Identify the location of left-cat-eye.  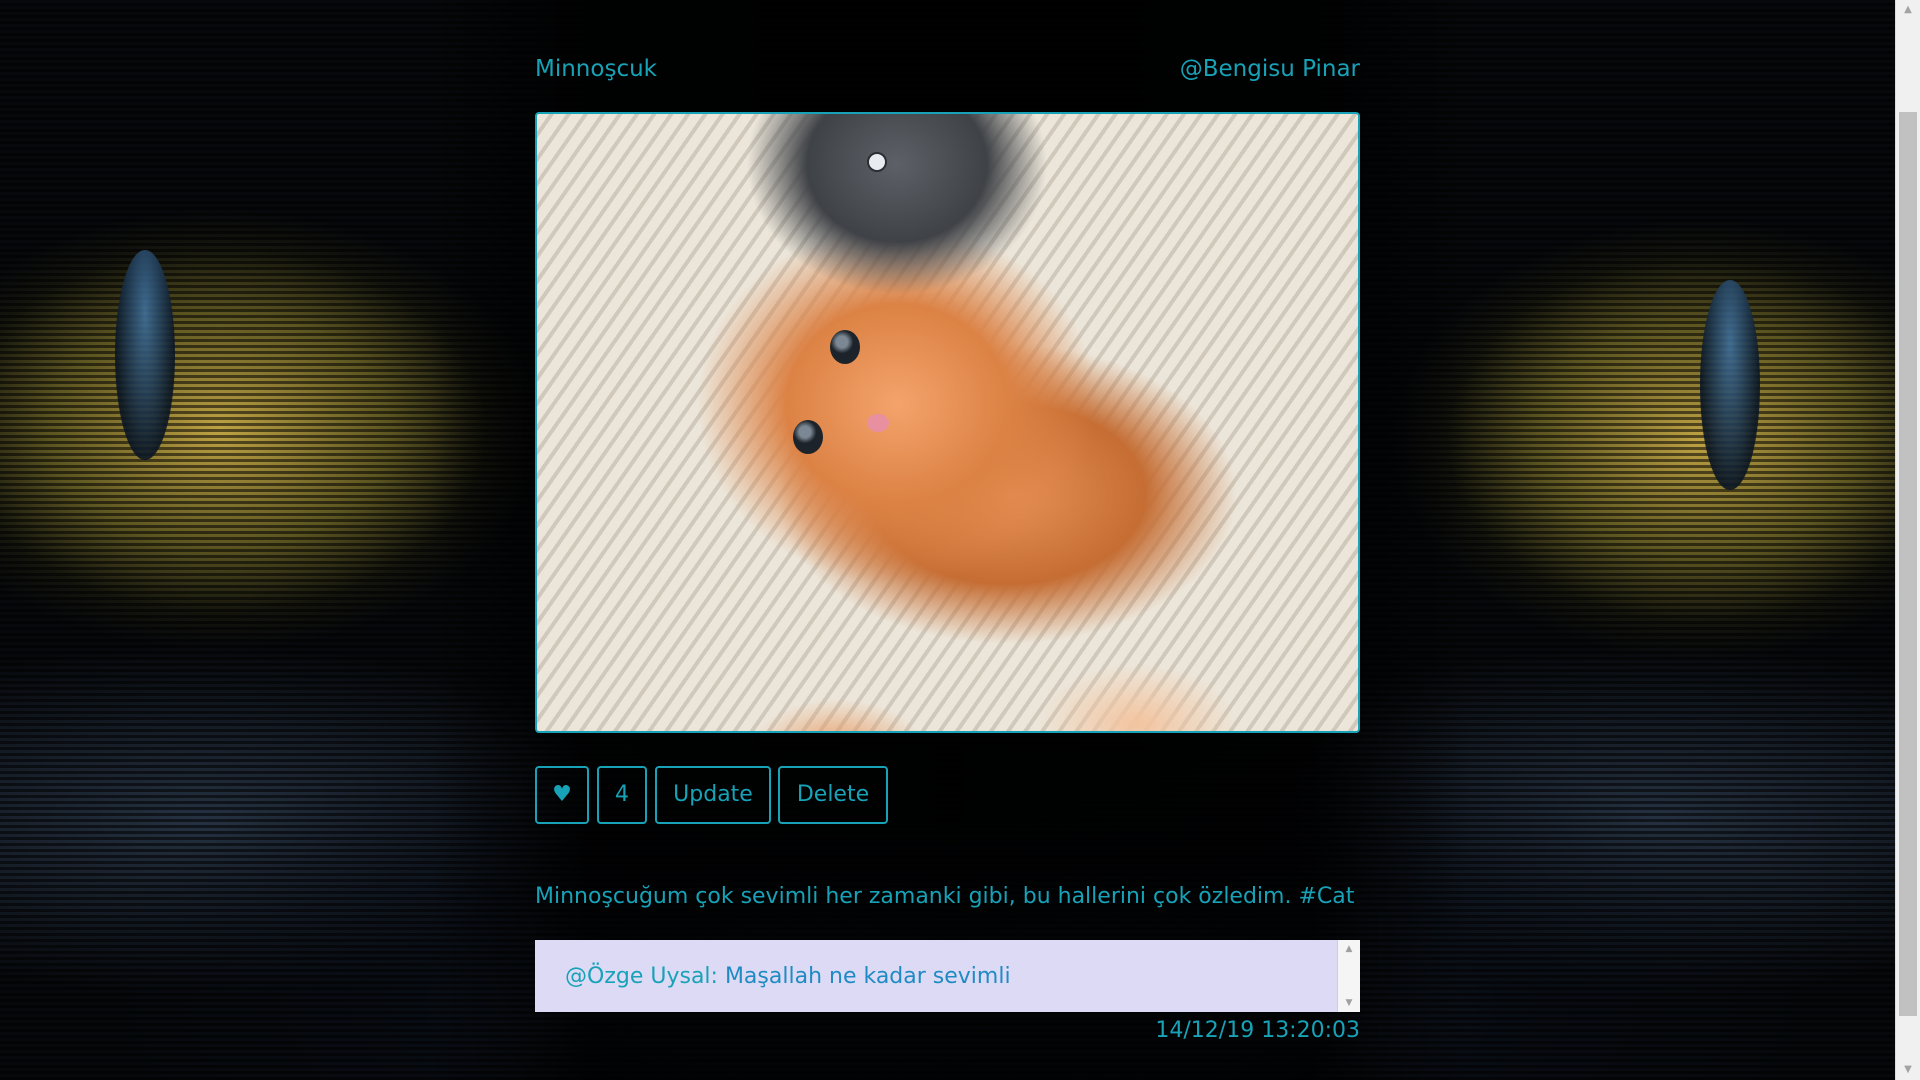
(145, 355).